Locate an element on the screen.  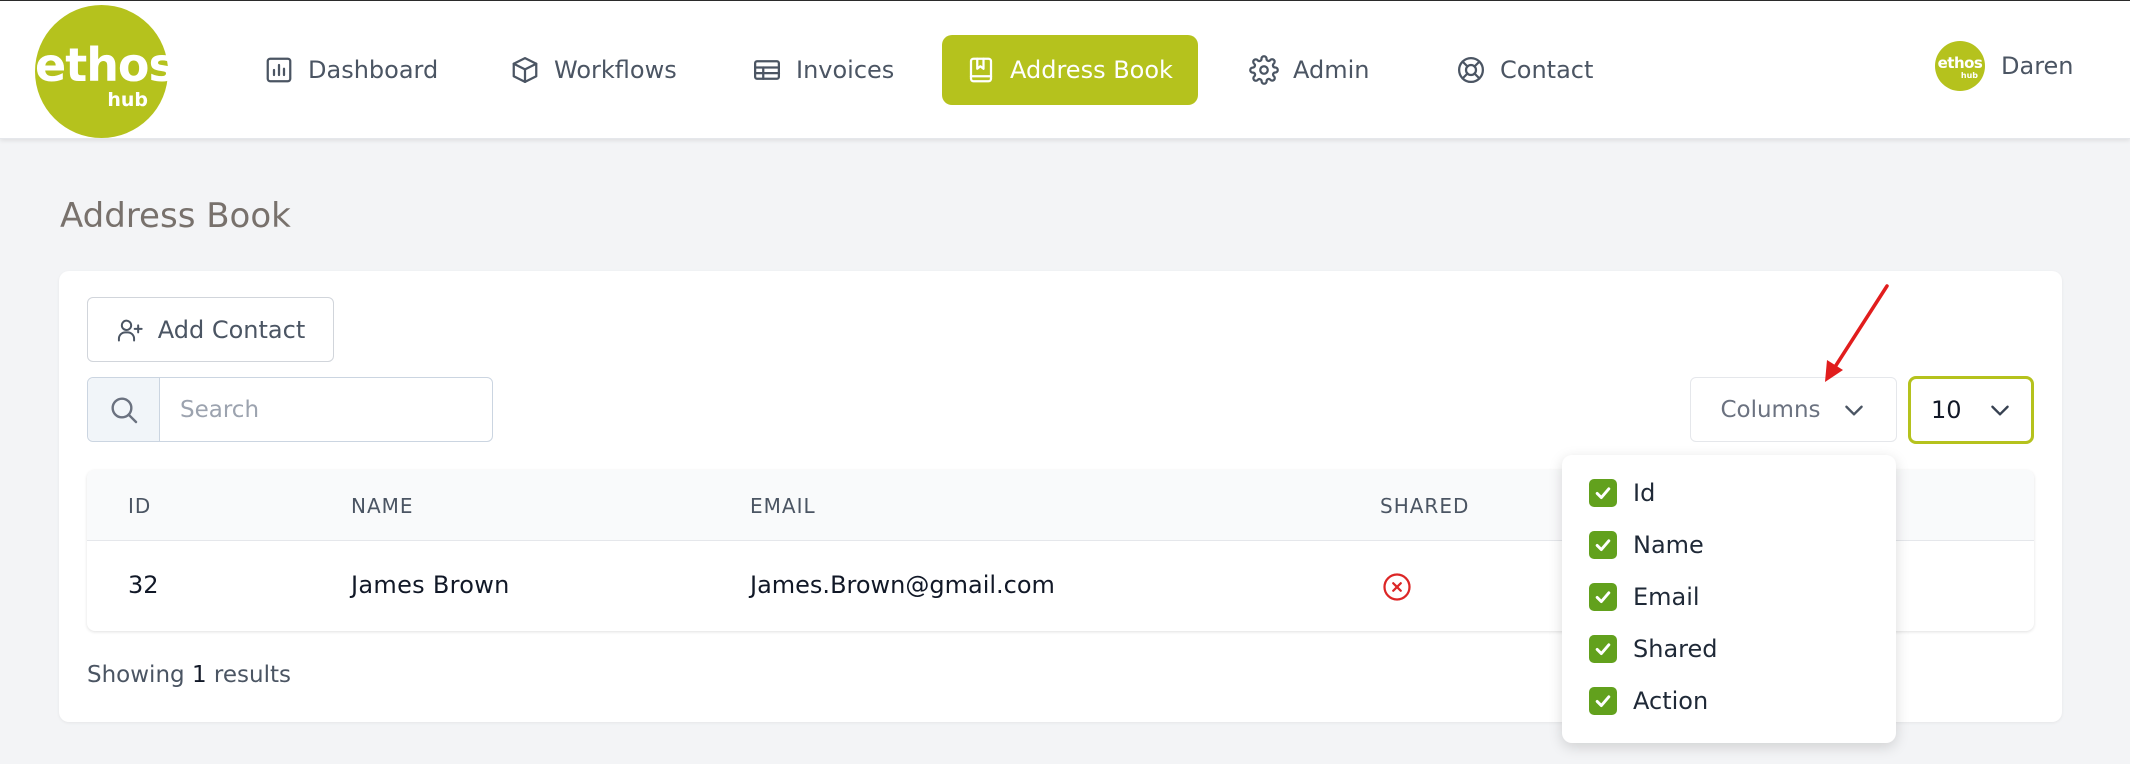
nav-dashboard: Dashboard is located at coordinates (351, 70).